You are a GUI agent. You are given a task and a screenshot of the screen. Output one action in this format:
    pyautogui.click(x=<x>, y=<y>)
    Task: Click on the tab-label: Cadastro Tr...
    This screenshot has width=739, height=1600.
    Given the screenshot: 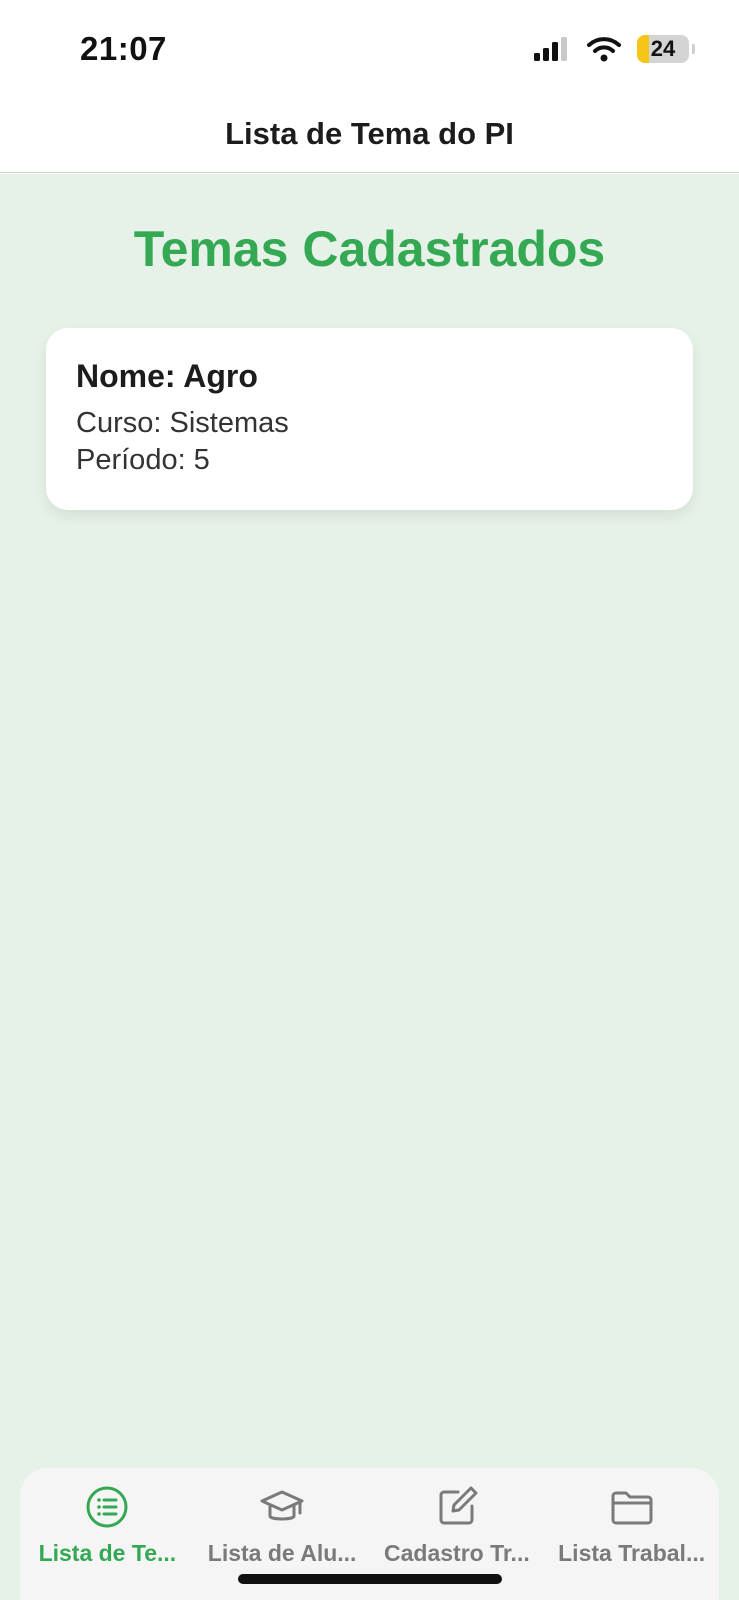 What is the action you would take?
    pyautogui.click(x=457, y=1553)
    